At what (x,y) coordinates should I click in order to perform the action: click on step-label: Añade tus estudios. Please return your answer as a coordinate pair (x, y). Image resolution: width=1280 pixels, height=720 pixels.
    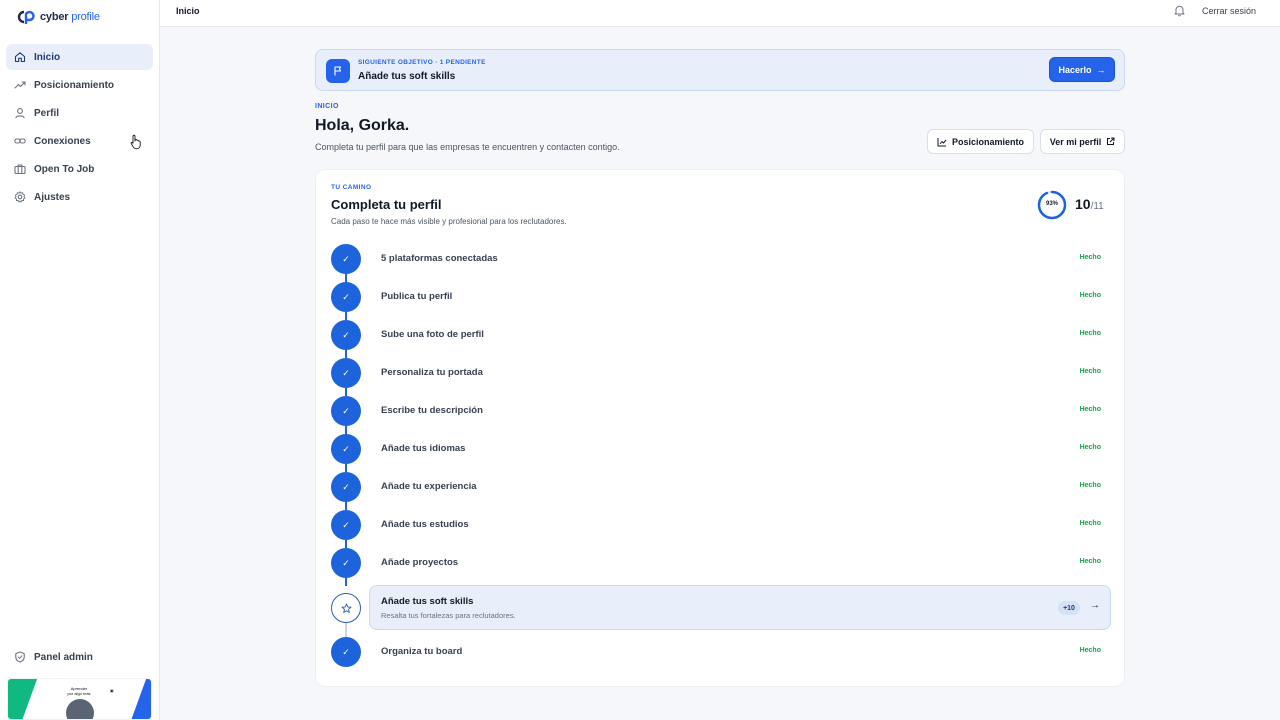
    Looking at the image, I should click on (425, 524).